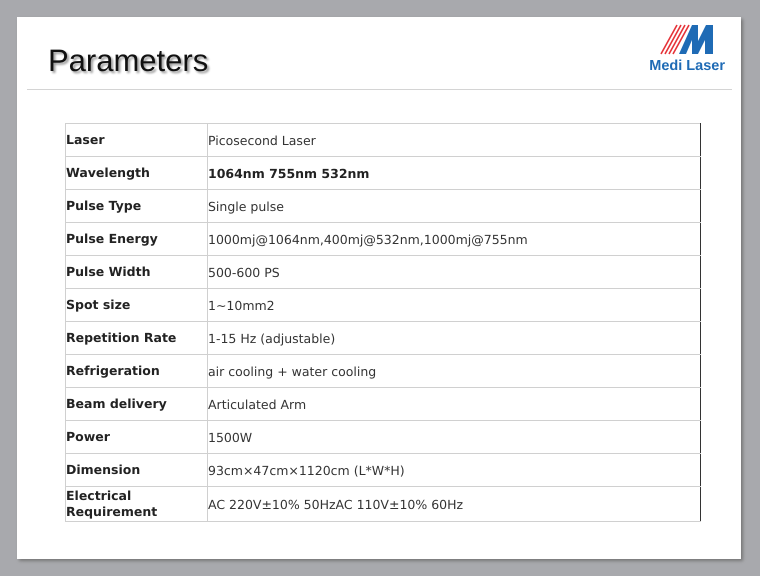  Describe the element at coordinates (137, 371) in the screenshot. I see `parameter-name: Refrigeration` at that location.